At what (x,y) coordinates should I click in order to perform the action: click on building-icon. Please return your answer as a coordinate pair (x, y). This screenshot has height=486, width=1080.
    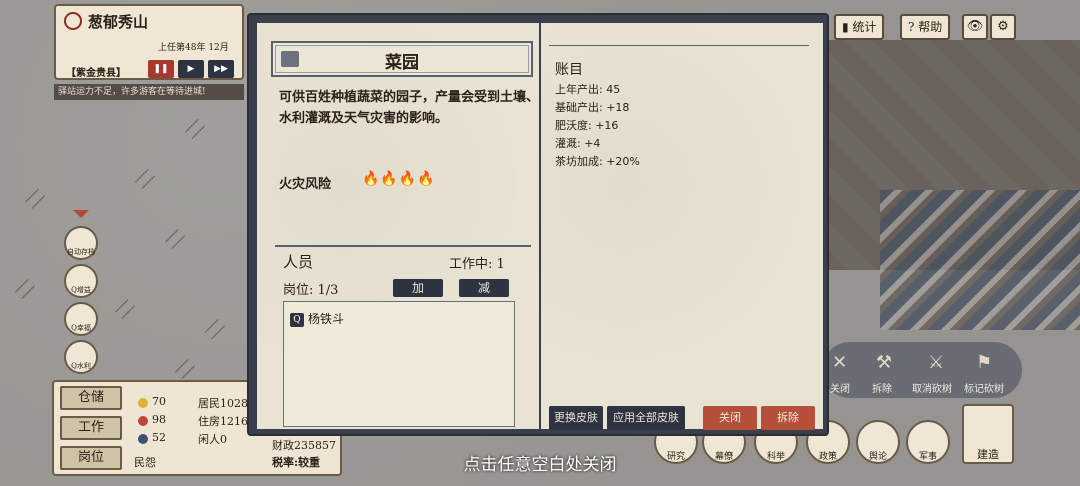
    Looking at the image, I should click on (290, 59).